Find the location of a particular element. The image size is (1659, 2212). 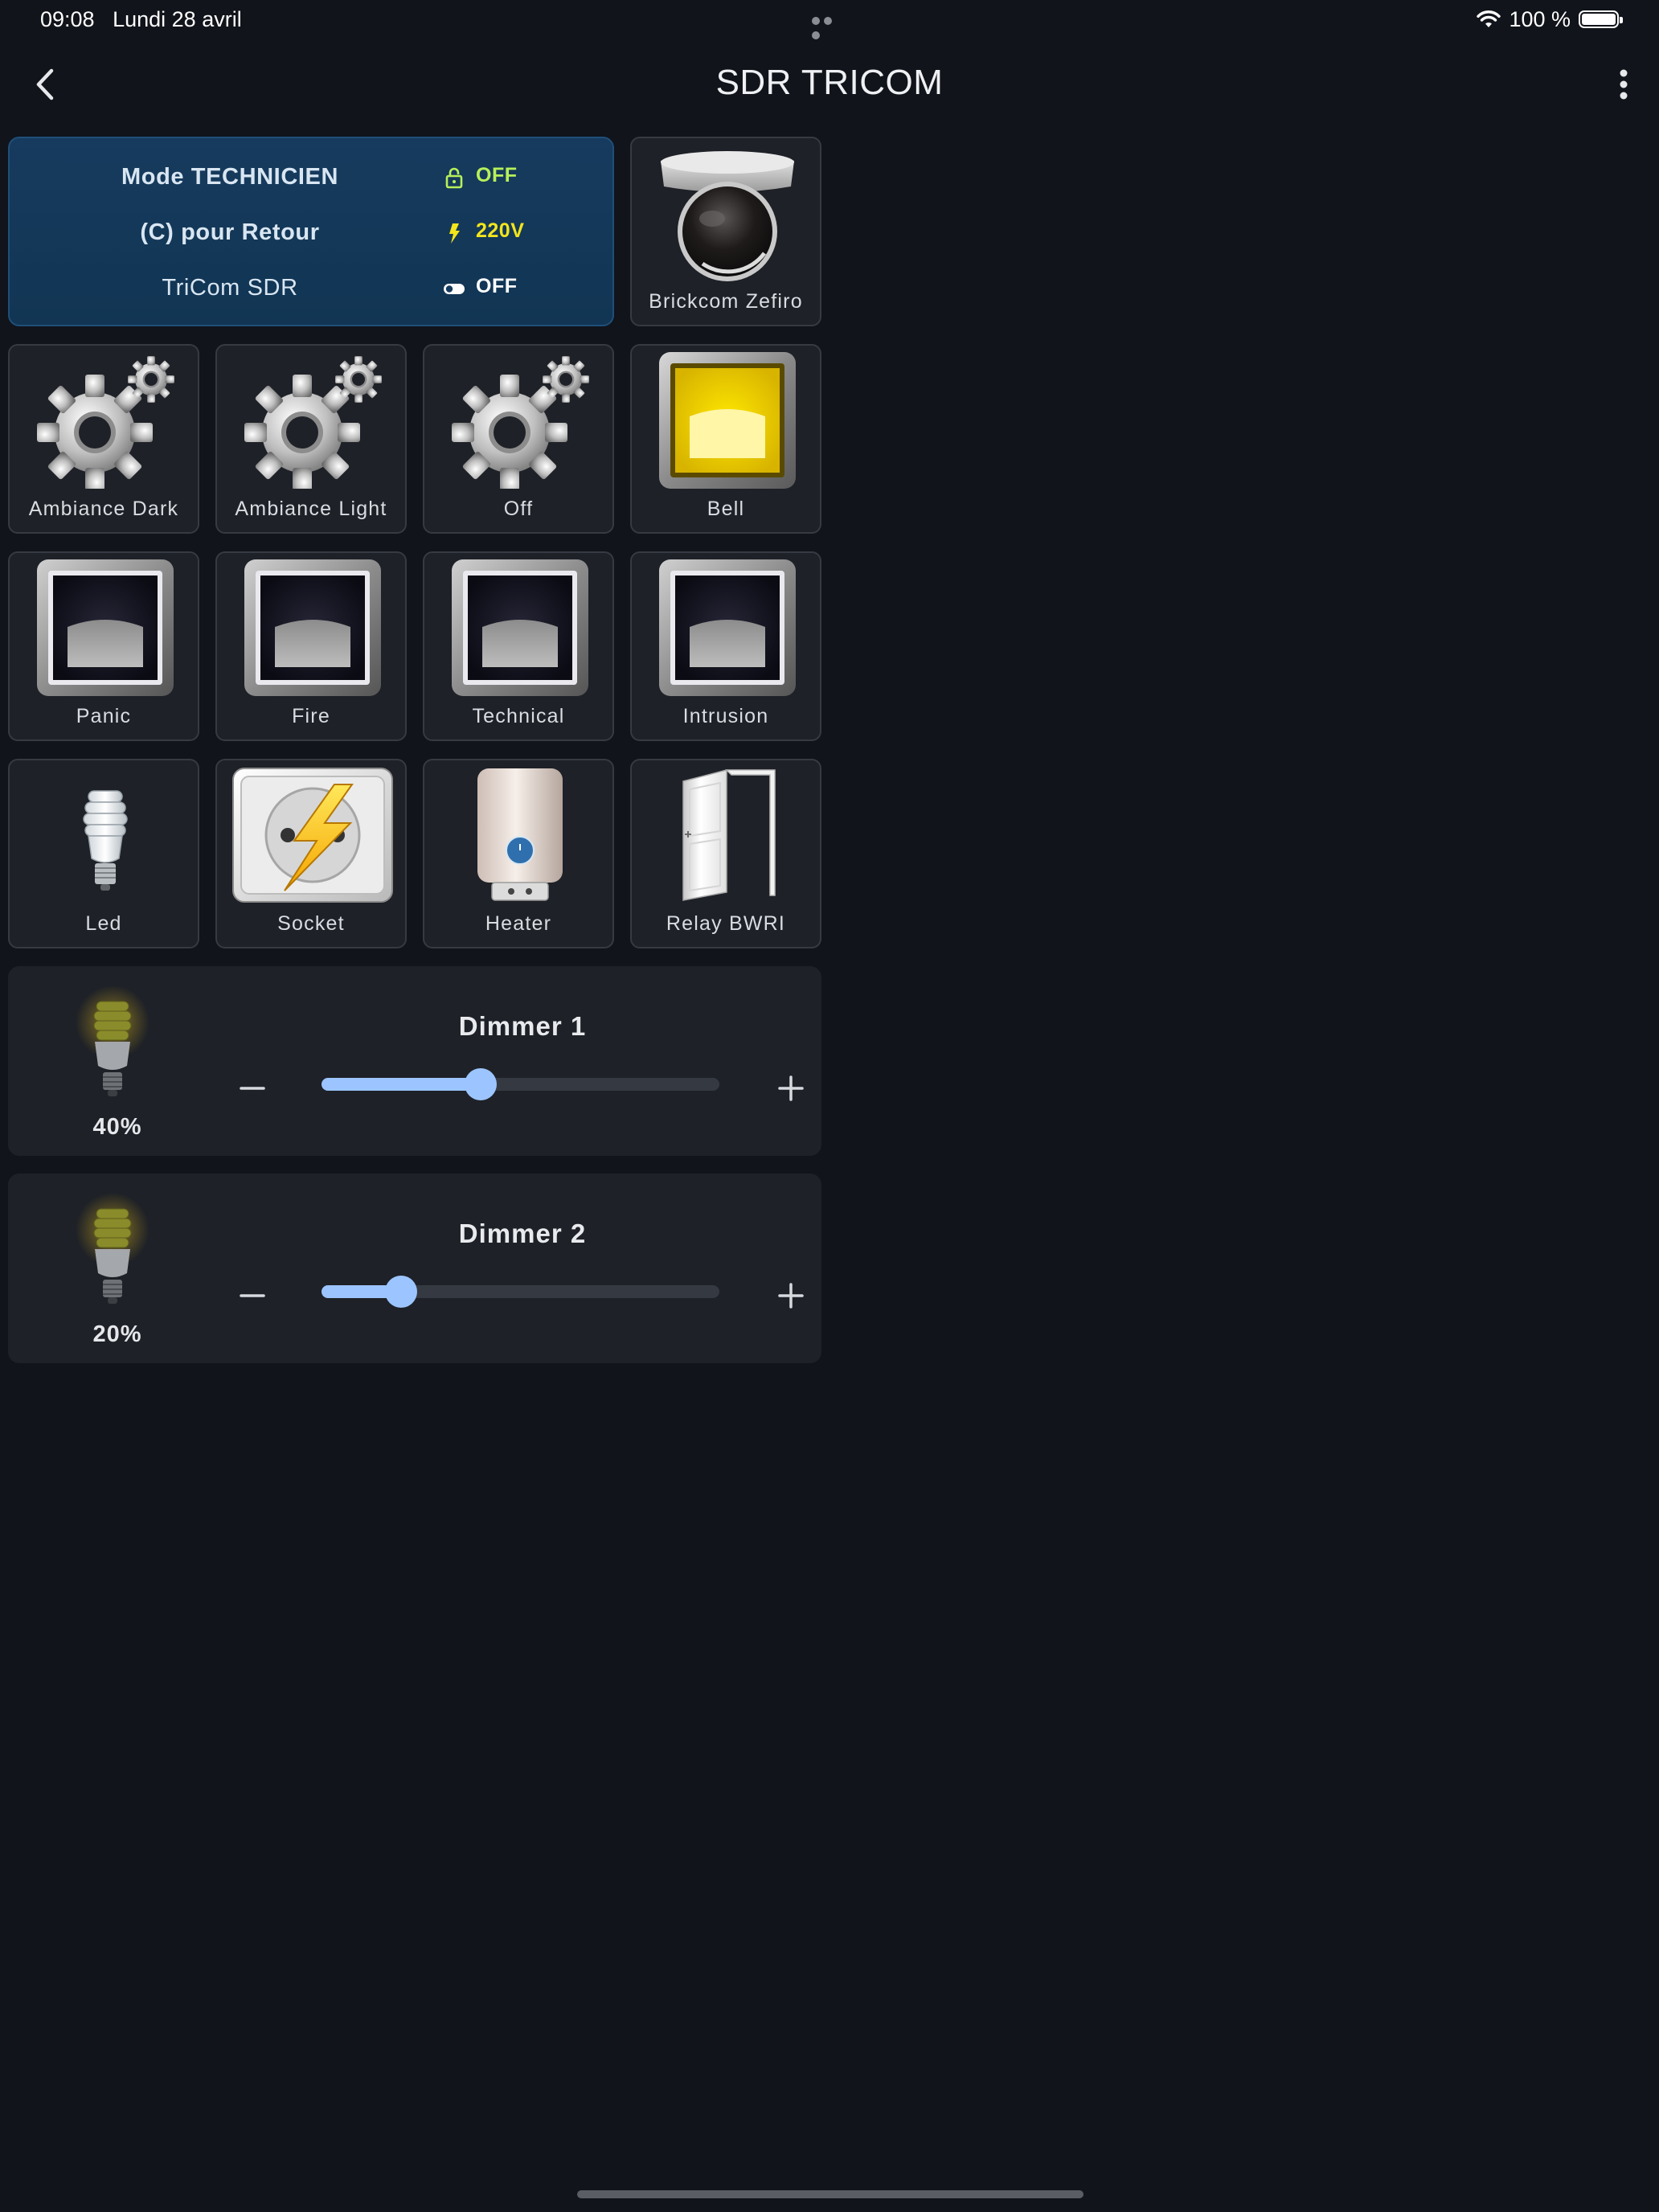

tile-fire: Fire is located at coordinates (311, 646).